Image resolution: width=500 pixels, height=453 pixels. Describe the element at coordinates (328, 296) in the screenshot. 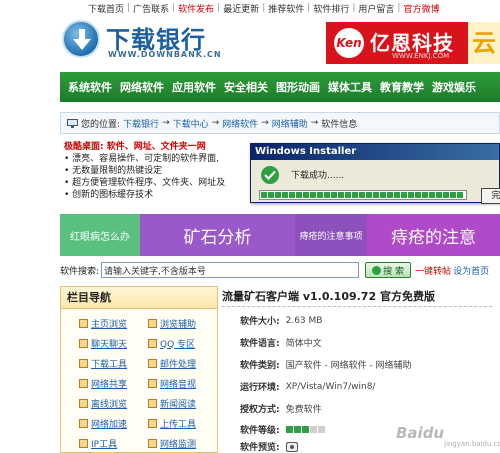

I see `software-title: 流量矿石客户端 v1.0.109.72 官方免费版` at that location.